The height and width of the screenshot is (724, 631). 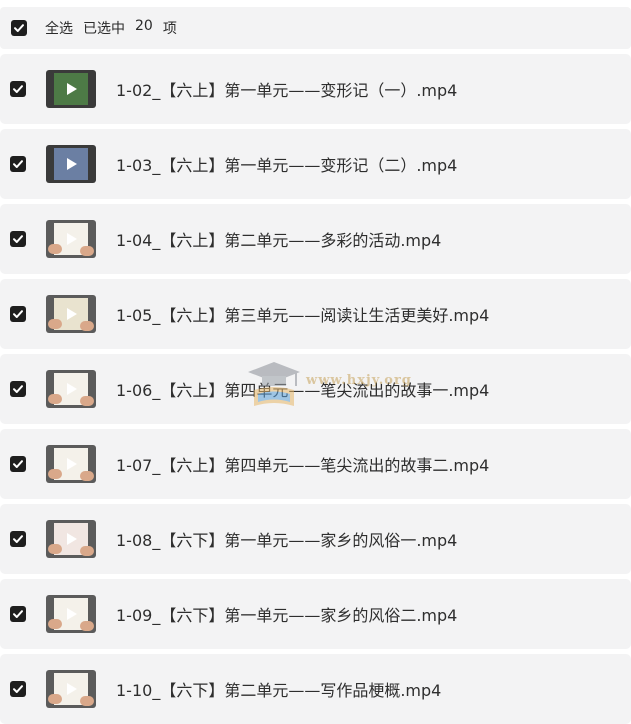 I want to click on file-name: 1-09_【六下】第一单元——家乡的风俗二.mp4, so click(x=287, y=615).